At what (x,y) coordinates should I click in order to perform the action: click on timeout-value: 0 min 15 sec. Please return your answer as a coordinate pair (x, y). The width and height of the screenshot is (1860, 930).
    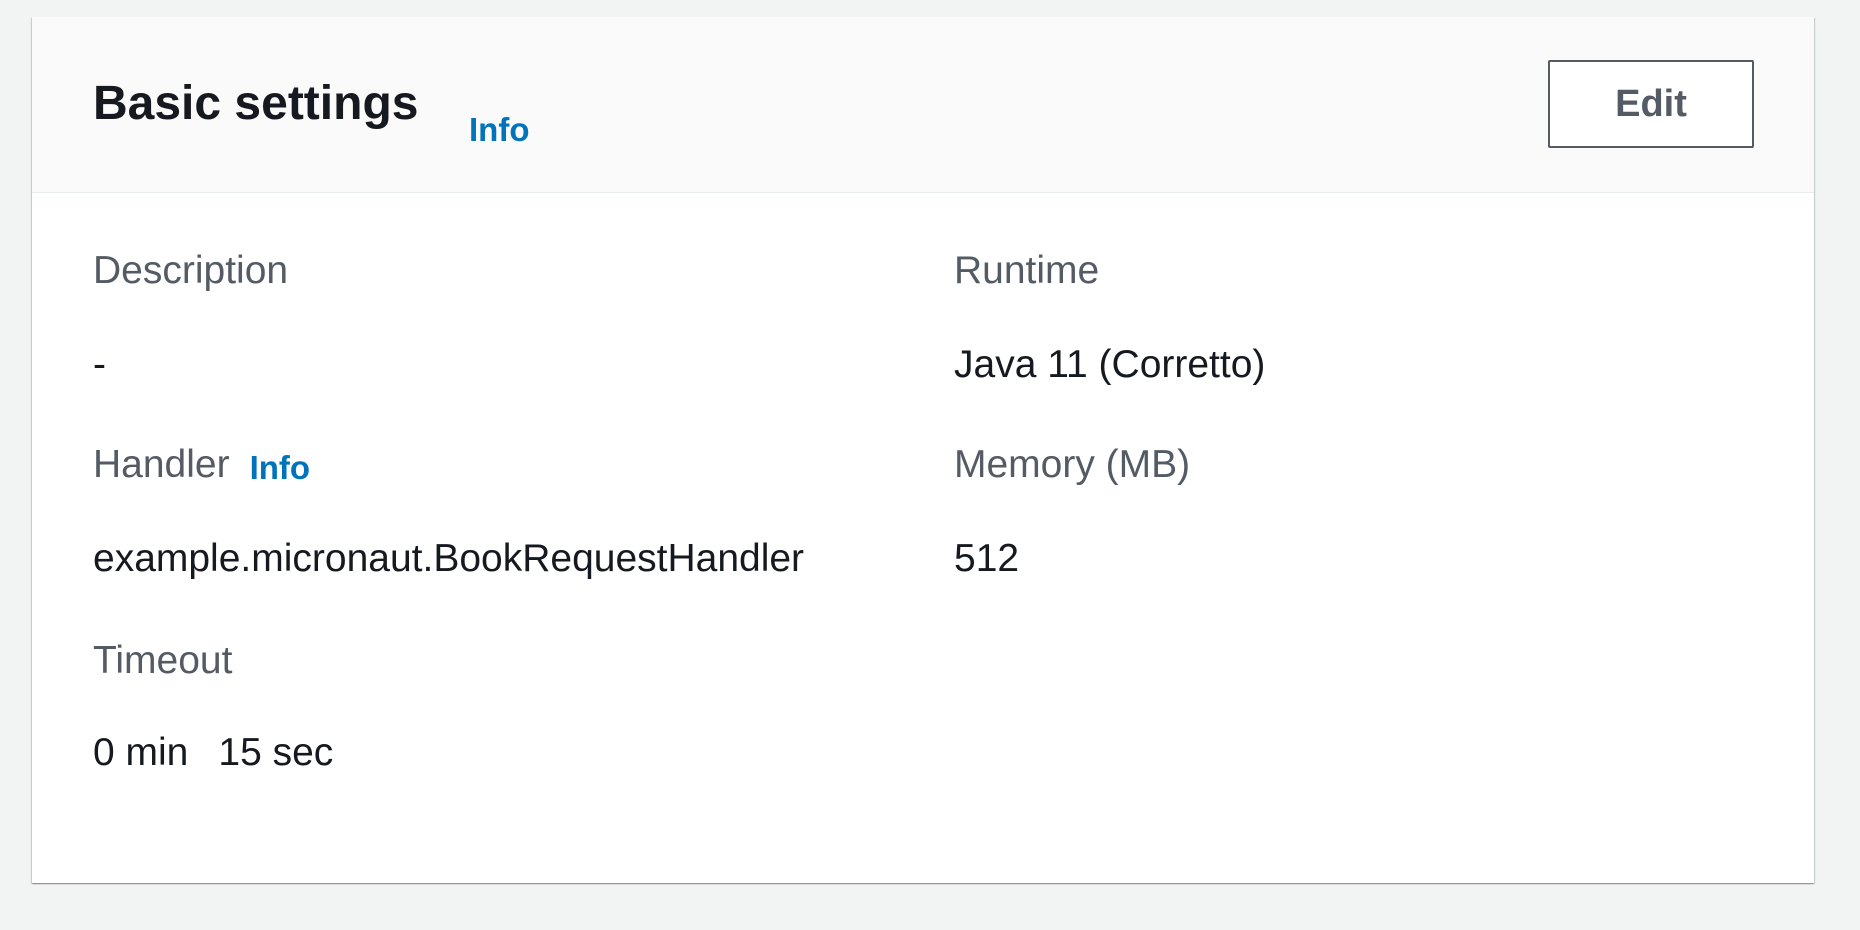
    Looking at the image, I should click on (213, 752).